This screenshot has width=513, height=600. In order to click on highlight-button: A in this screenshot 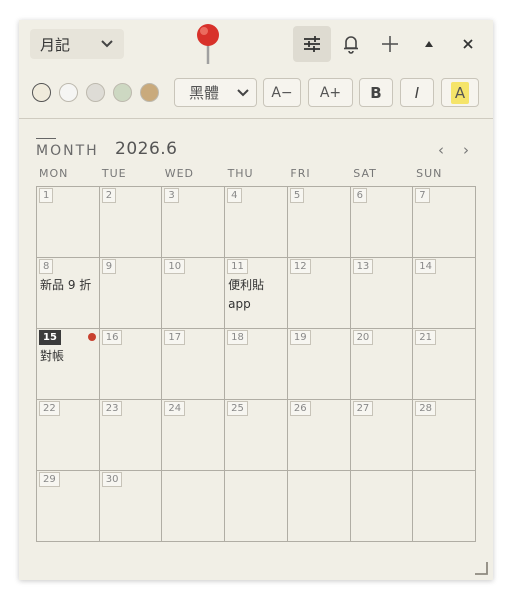, I will do `click(460, 92)`.